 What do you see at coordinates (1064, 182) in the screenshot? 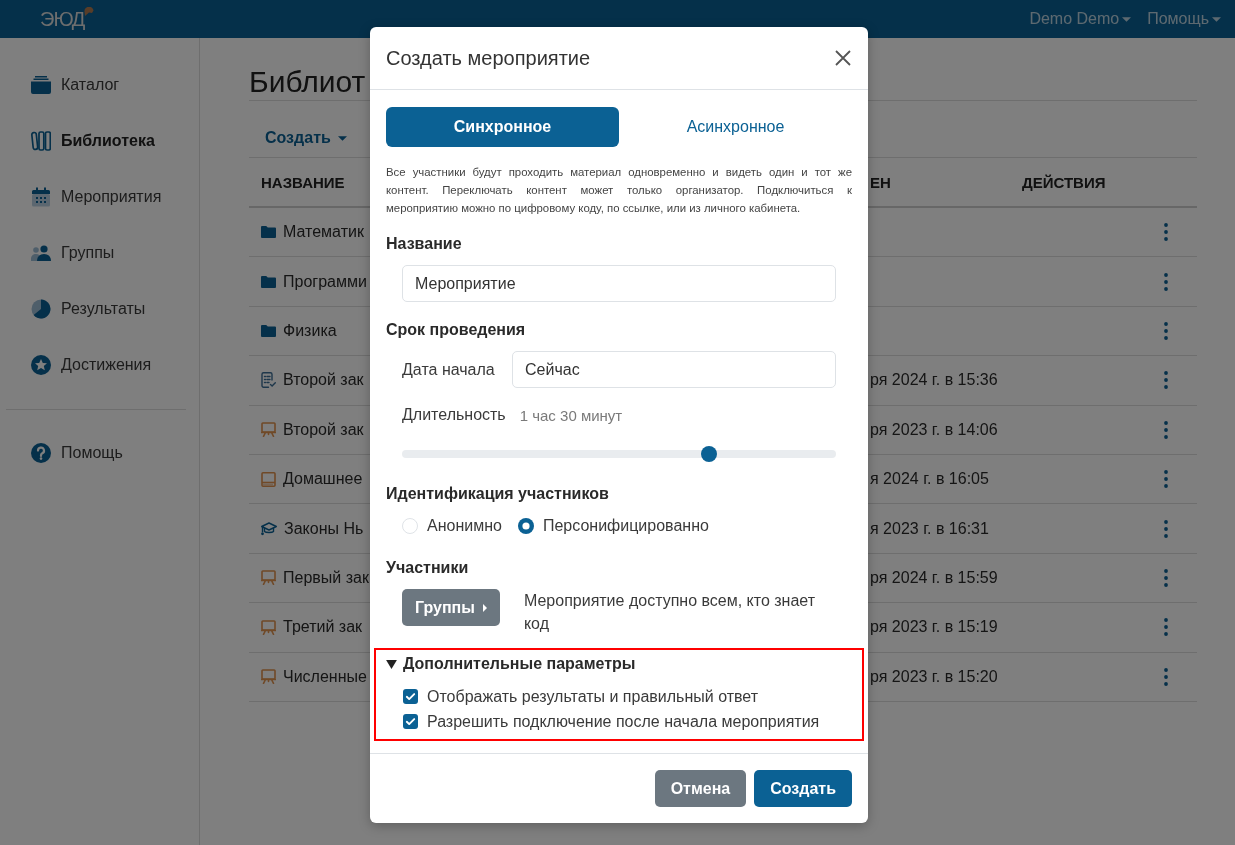
I see `column-header: ДЕЙСТВИЯ` at bounding box center [1064, 182].